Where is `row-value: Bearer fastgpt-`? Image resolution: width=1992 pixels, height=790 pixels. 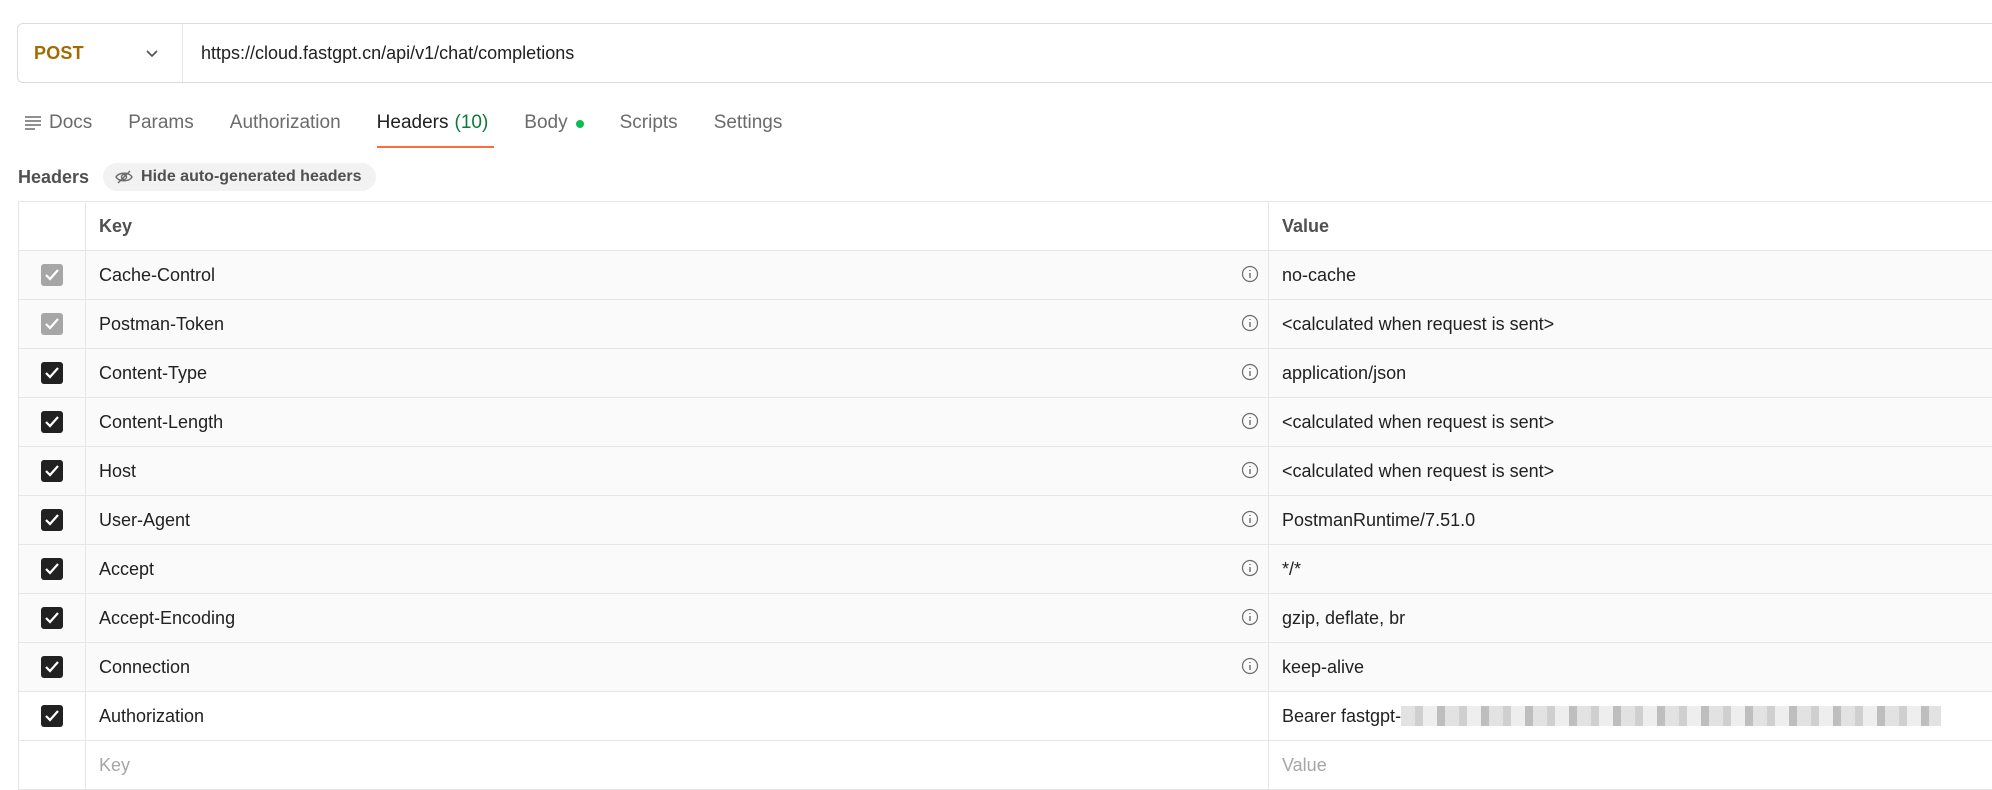
row-value: Bearer fastgpt- is located at coordinates (1630, 716).